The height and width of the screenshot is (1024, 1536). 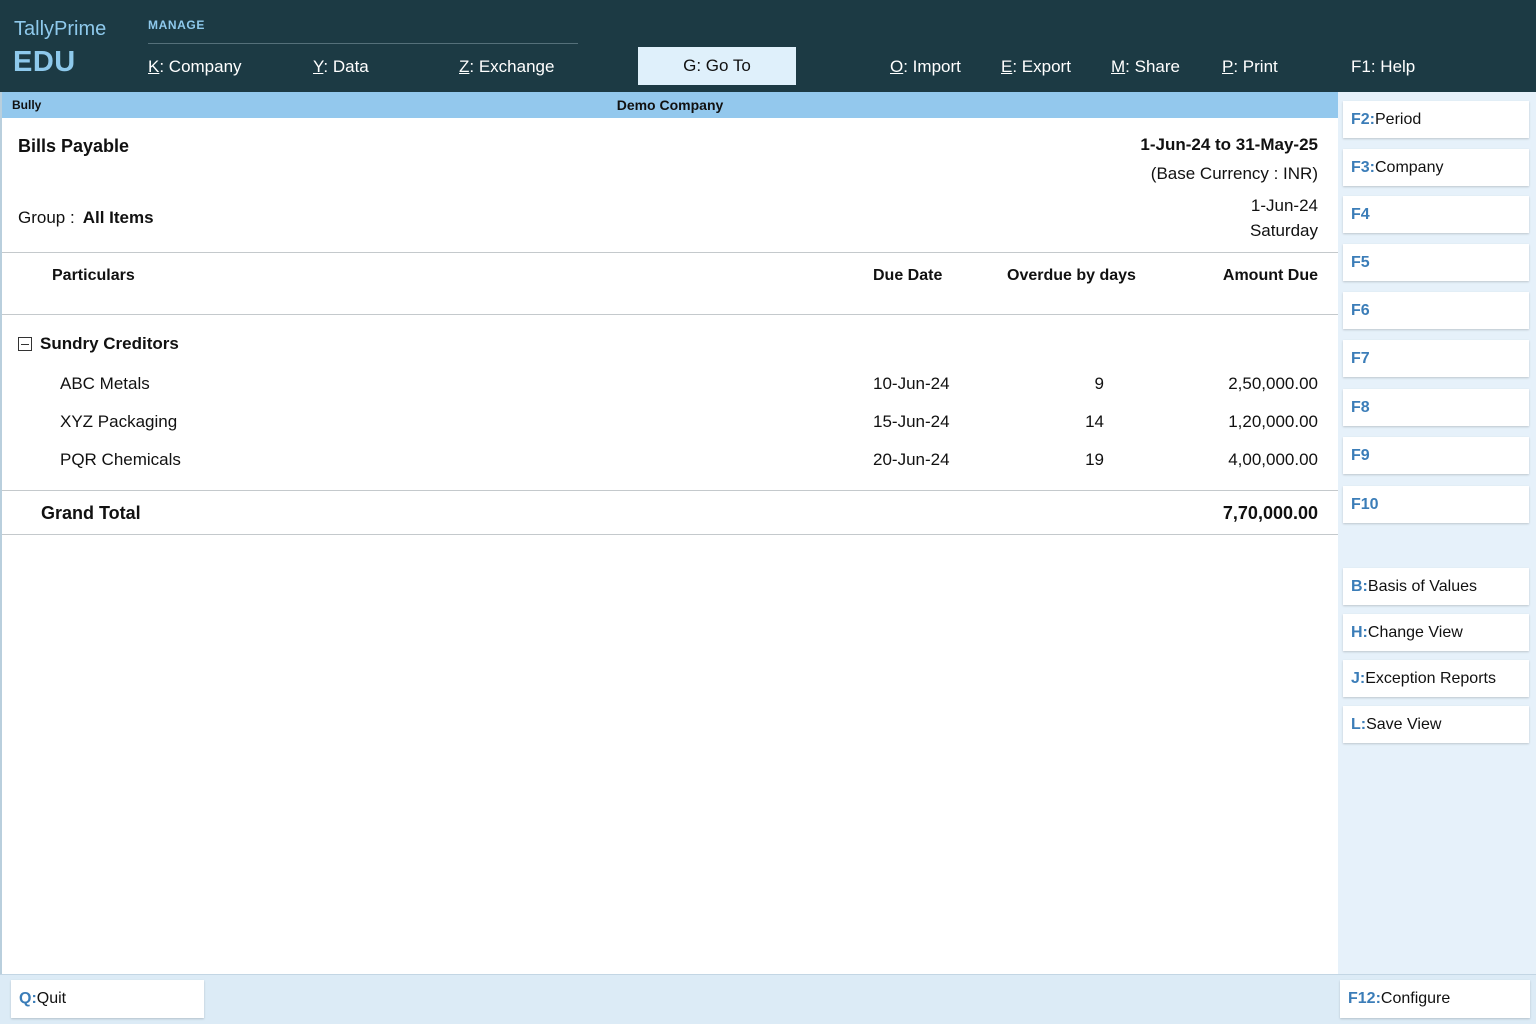 What do you see at coordinates (93, 275) in the screenshot?
I see `column-header-particulars: Particulars` at bounding box center [93, 275].